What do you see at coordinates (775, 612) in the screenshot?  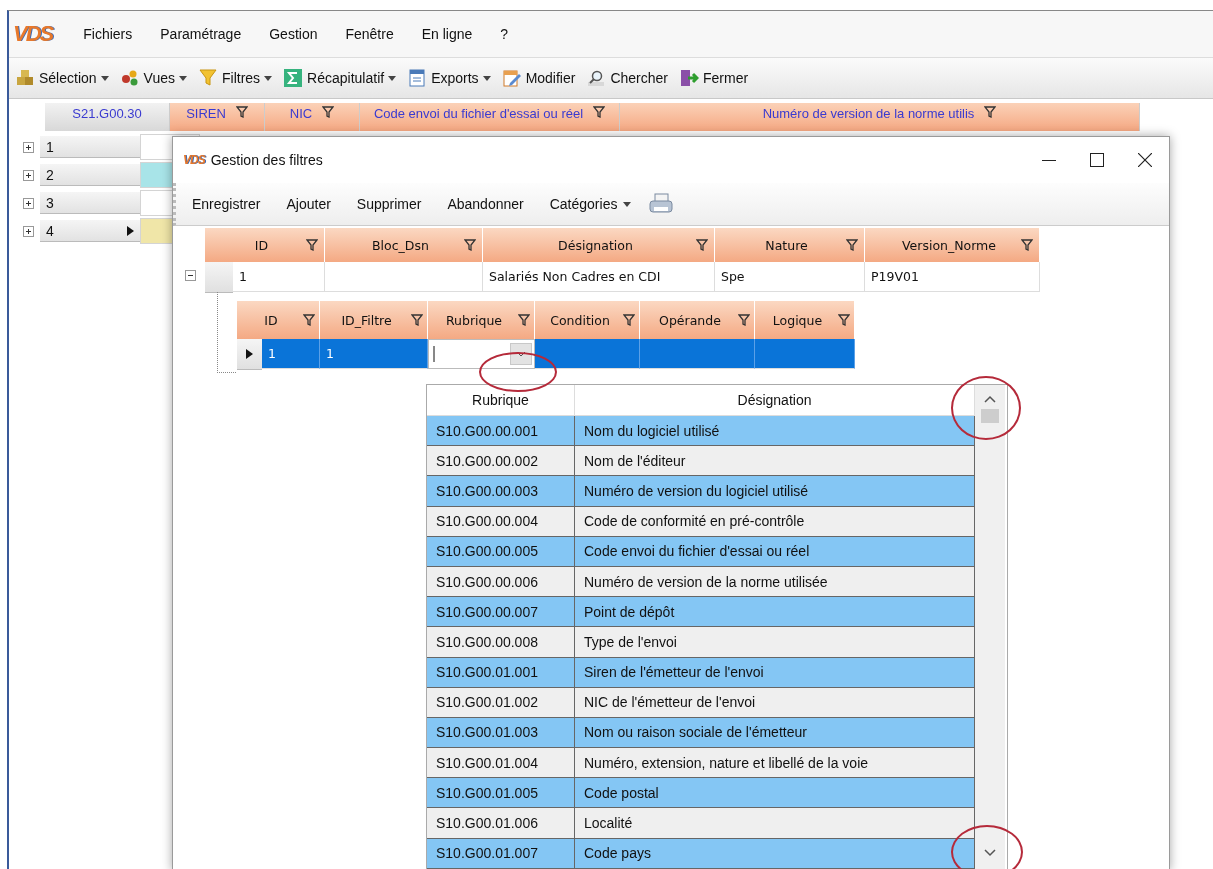 I see `list-item-label: Point de dépôt` at bounding box center [775, 612].